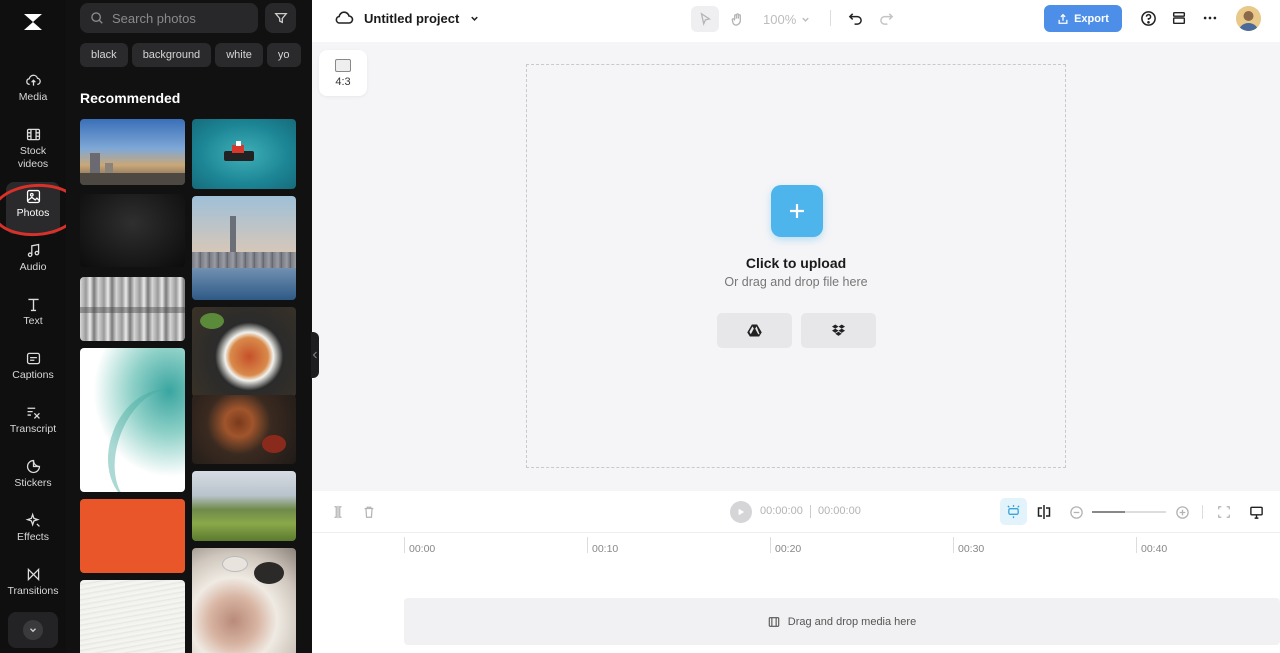 The width and height of the screenshot is (1280, 653). I want to click on hand-icon, so click(736, 19).